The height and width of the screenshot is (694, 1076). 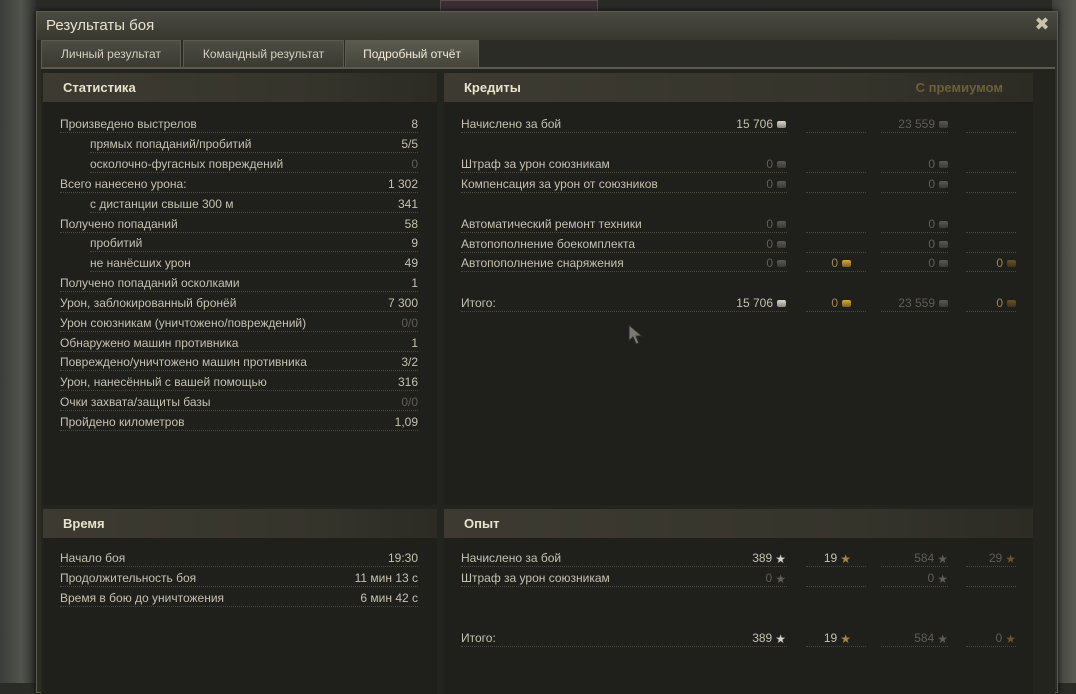 What do you see at coordinates (239, 578) in the screenshot?
I see `time-row: Продолжительность боя 11 мин 13 с` at bounding box center [239, 578].